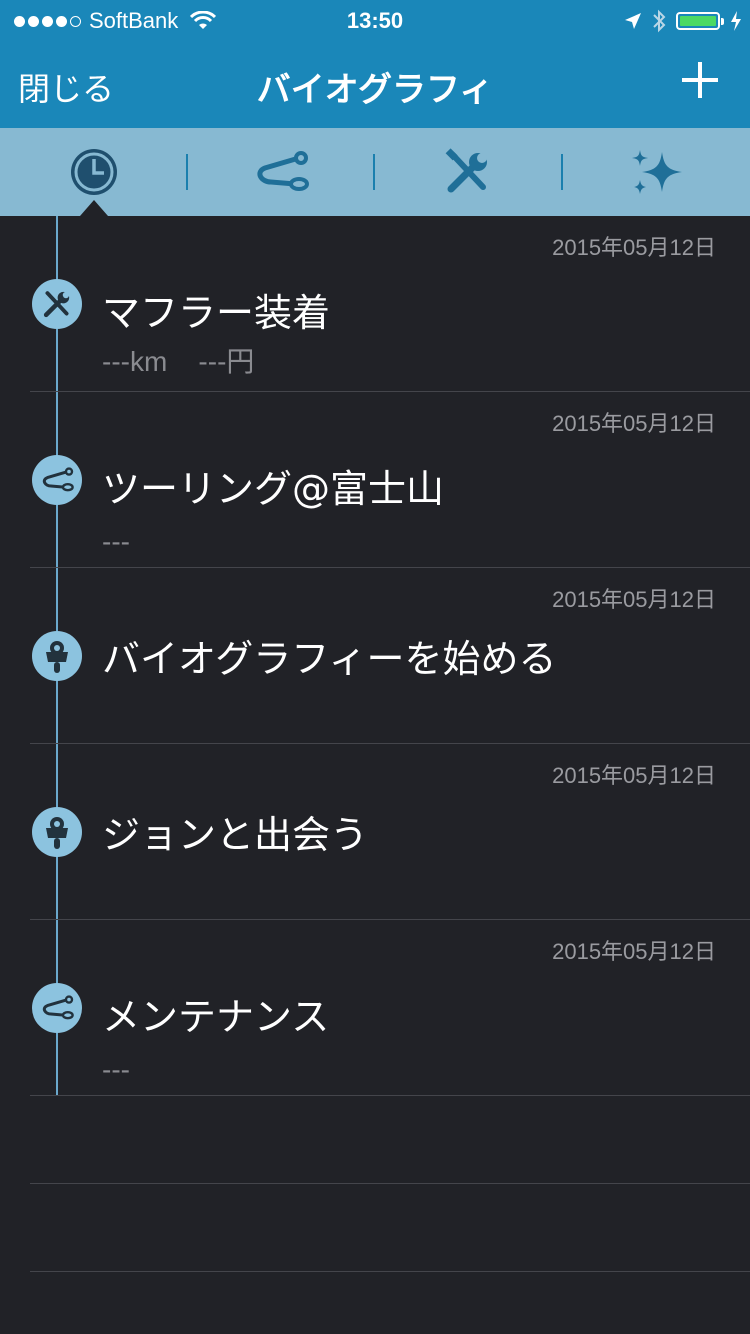 This screenshot has height=1334, width=750. I want to click on entry-title: マフラー装着, so click(216, 313).